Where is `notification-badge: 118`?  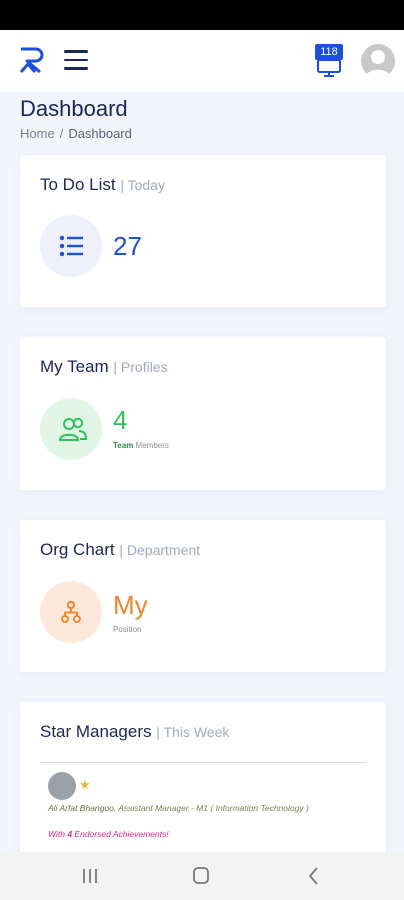
notification-badge: 118 is located at coordinates (329, 52).